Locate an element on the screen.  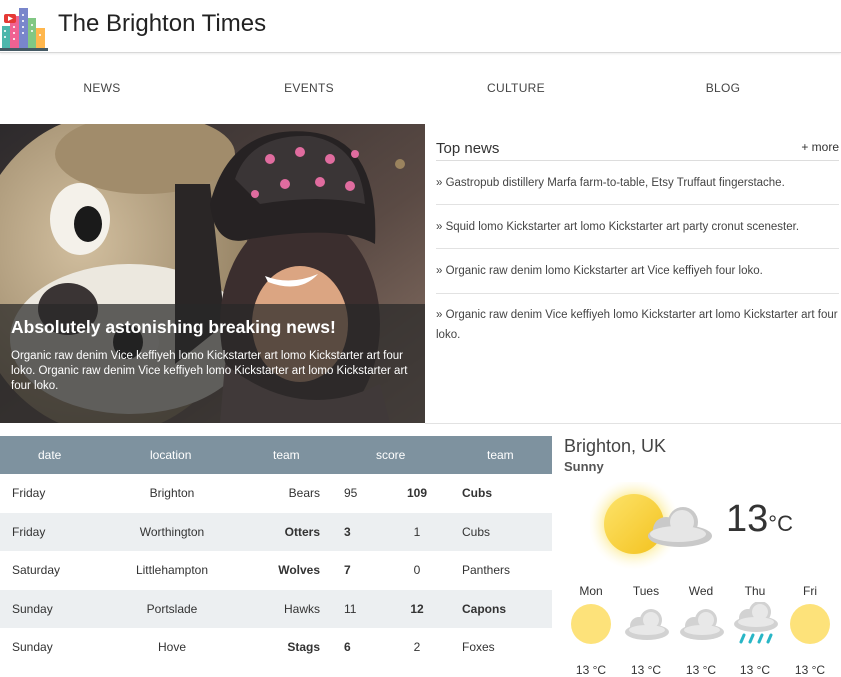
cell-location: Littlehampton is located at coordinates (172, 570).